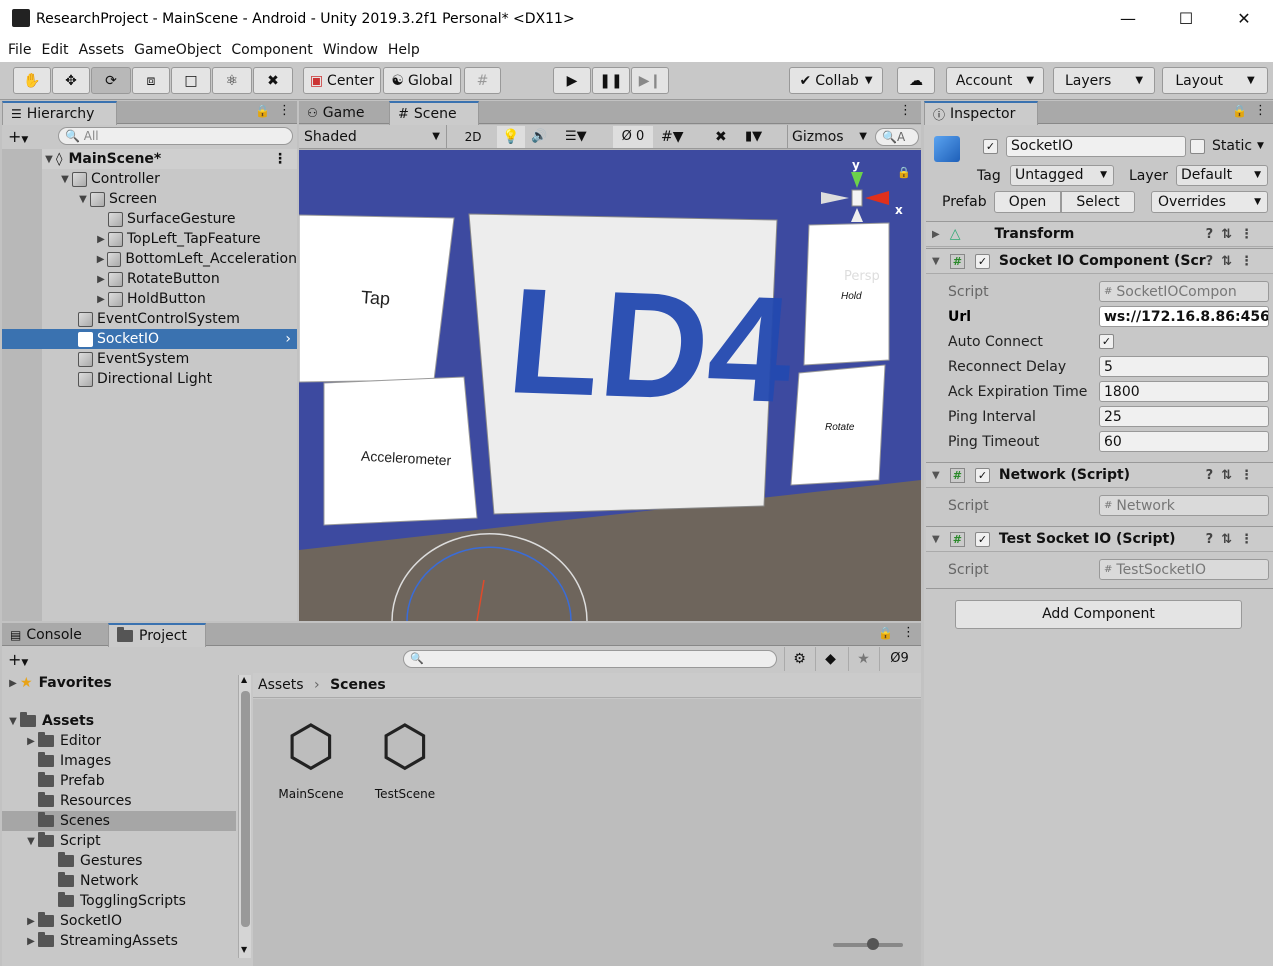  Describe the element at coordinates (85, 801) in the screenshot. I see `folder-resources: Resources` at that location.